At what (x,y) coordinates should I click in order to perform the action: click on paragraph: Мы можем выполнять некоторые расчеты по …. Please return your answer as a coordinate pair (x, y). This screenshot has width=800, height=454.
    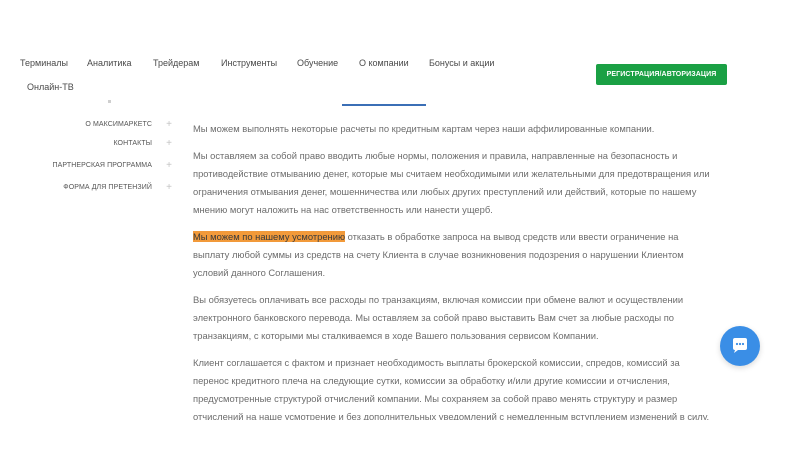
    Looking at the image, I should click on (424, 128).